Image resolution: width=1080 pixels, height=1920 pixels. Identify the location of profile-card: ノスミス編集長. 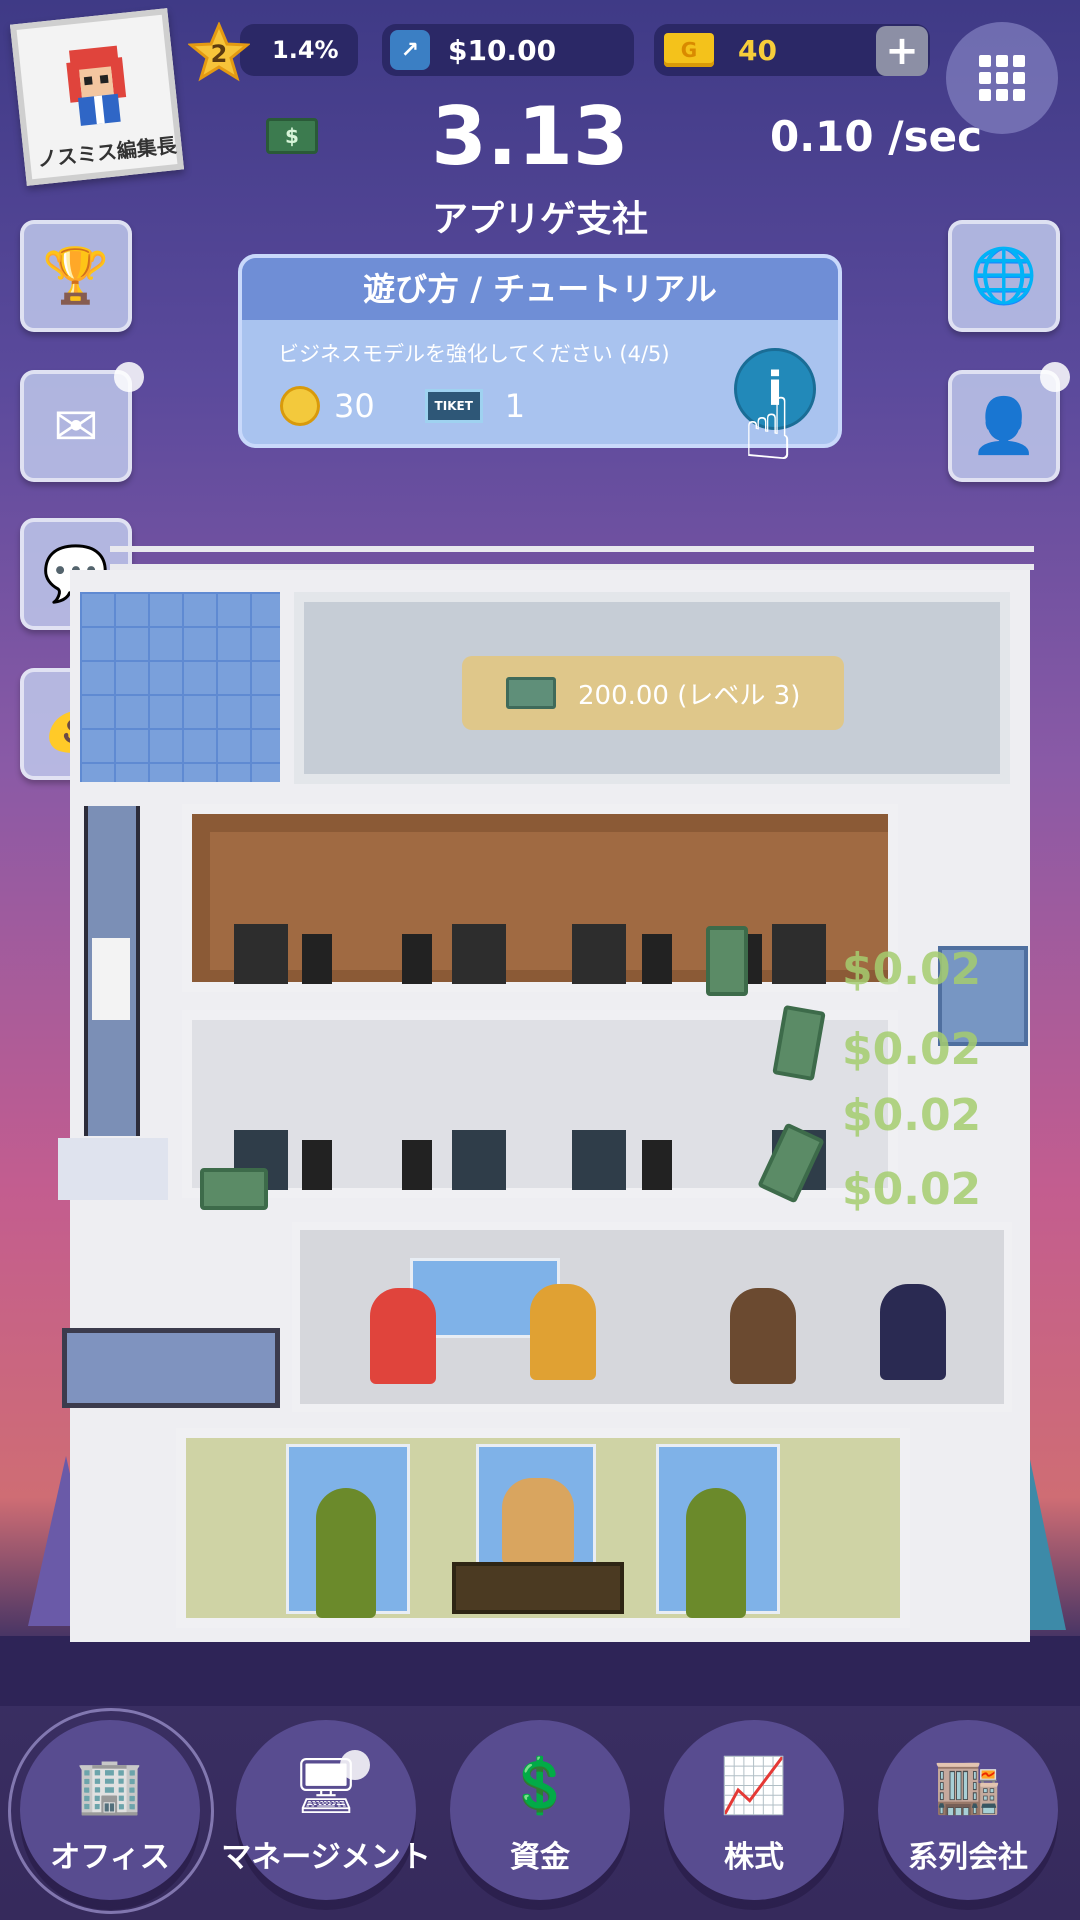
(97, 97).